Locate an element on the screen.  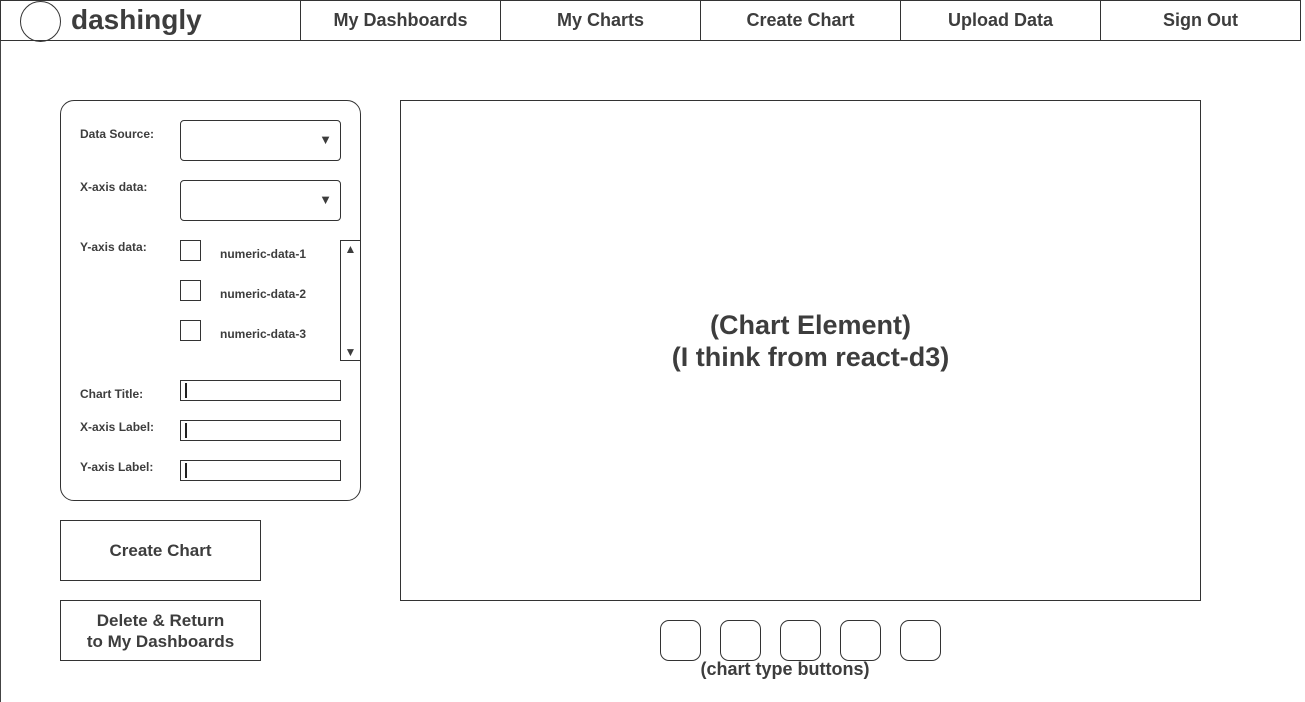
logo-area: dashingly is located at coordinates (150, 21).